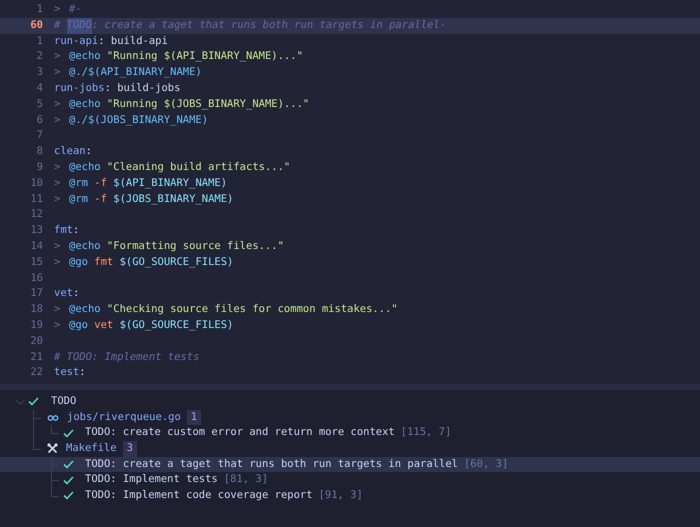 Image resolution: width=700 pixels, height=527 pixels. I want to click on line-number: 60, so click(36, 25).